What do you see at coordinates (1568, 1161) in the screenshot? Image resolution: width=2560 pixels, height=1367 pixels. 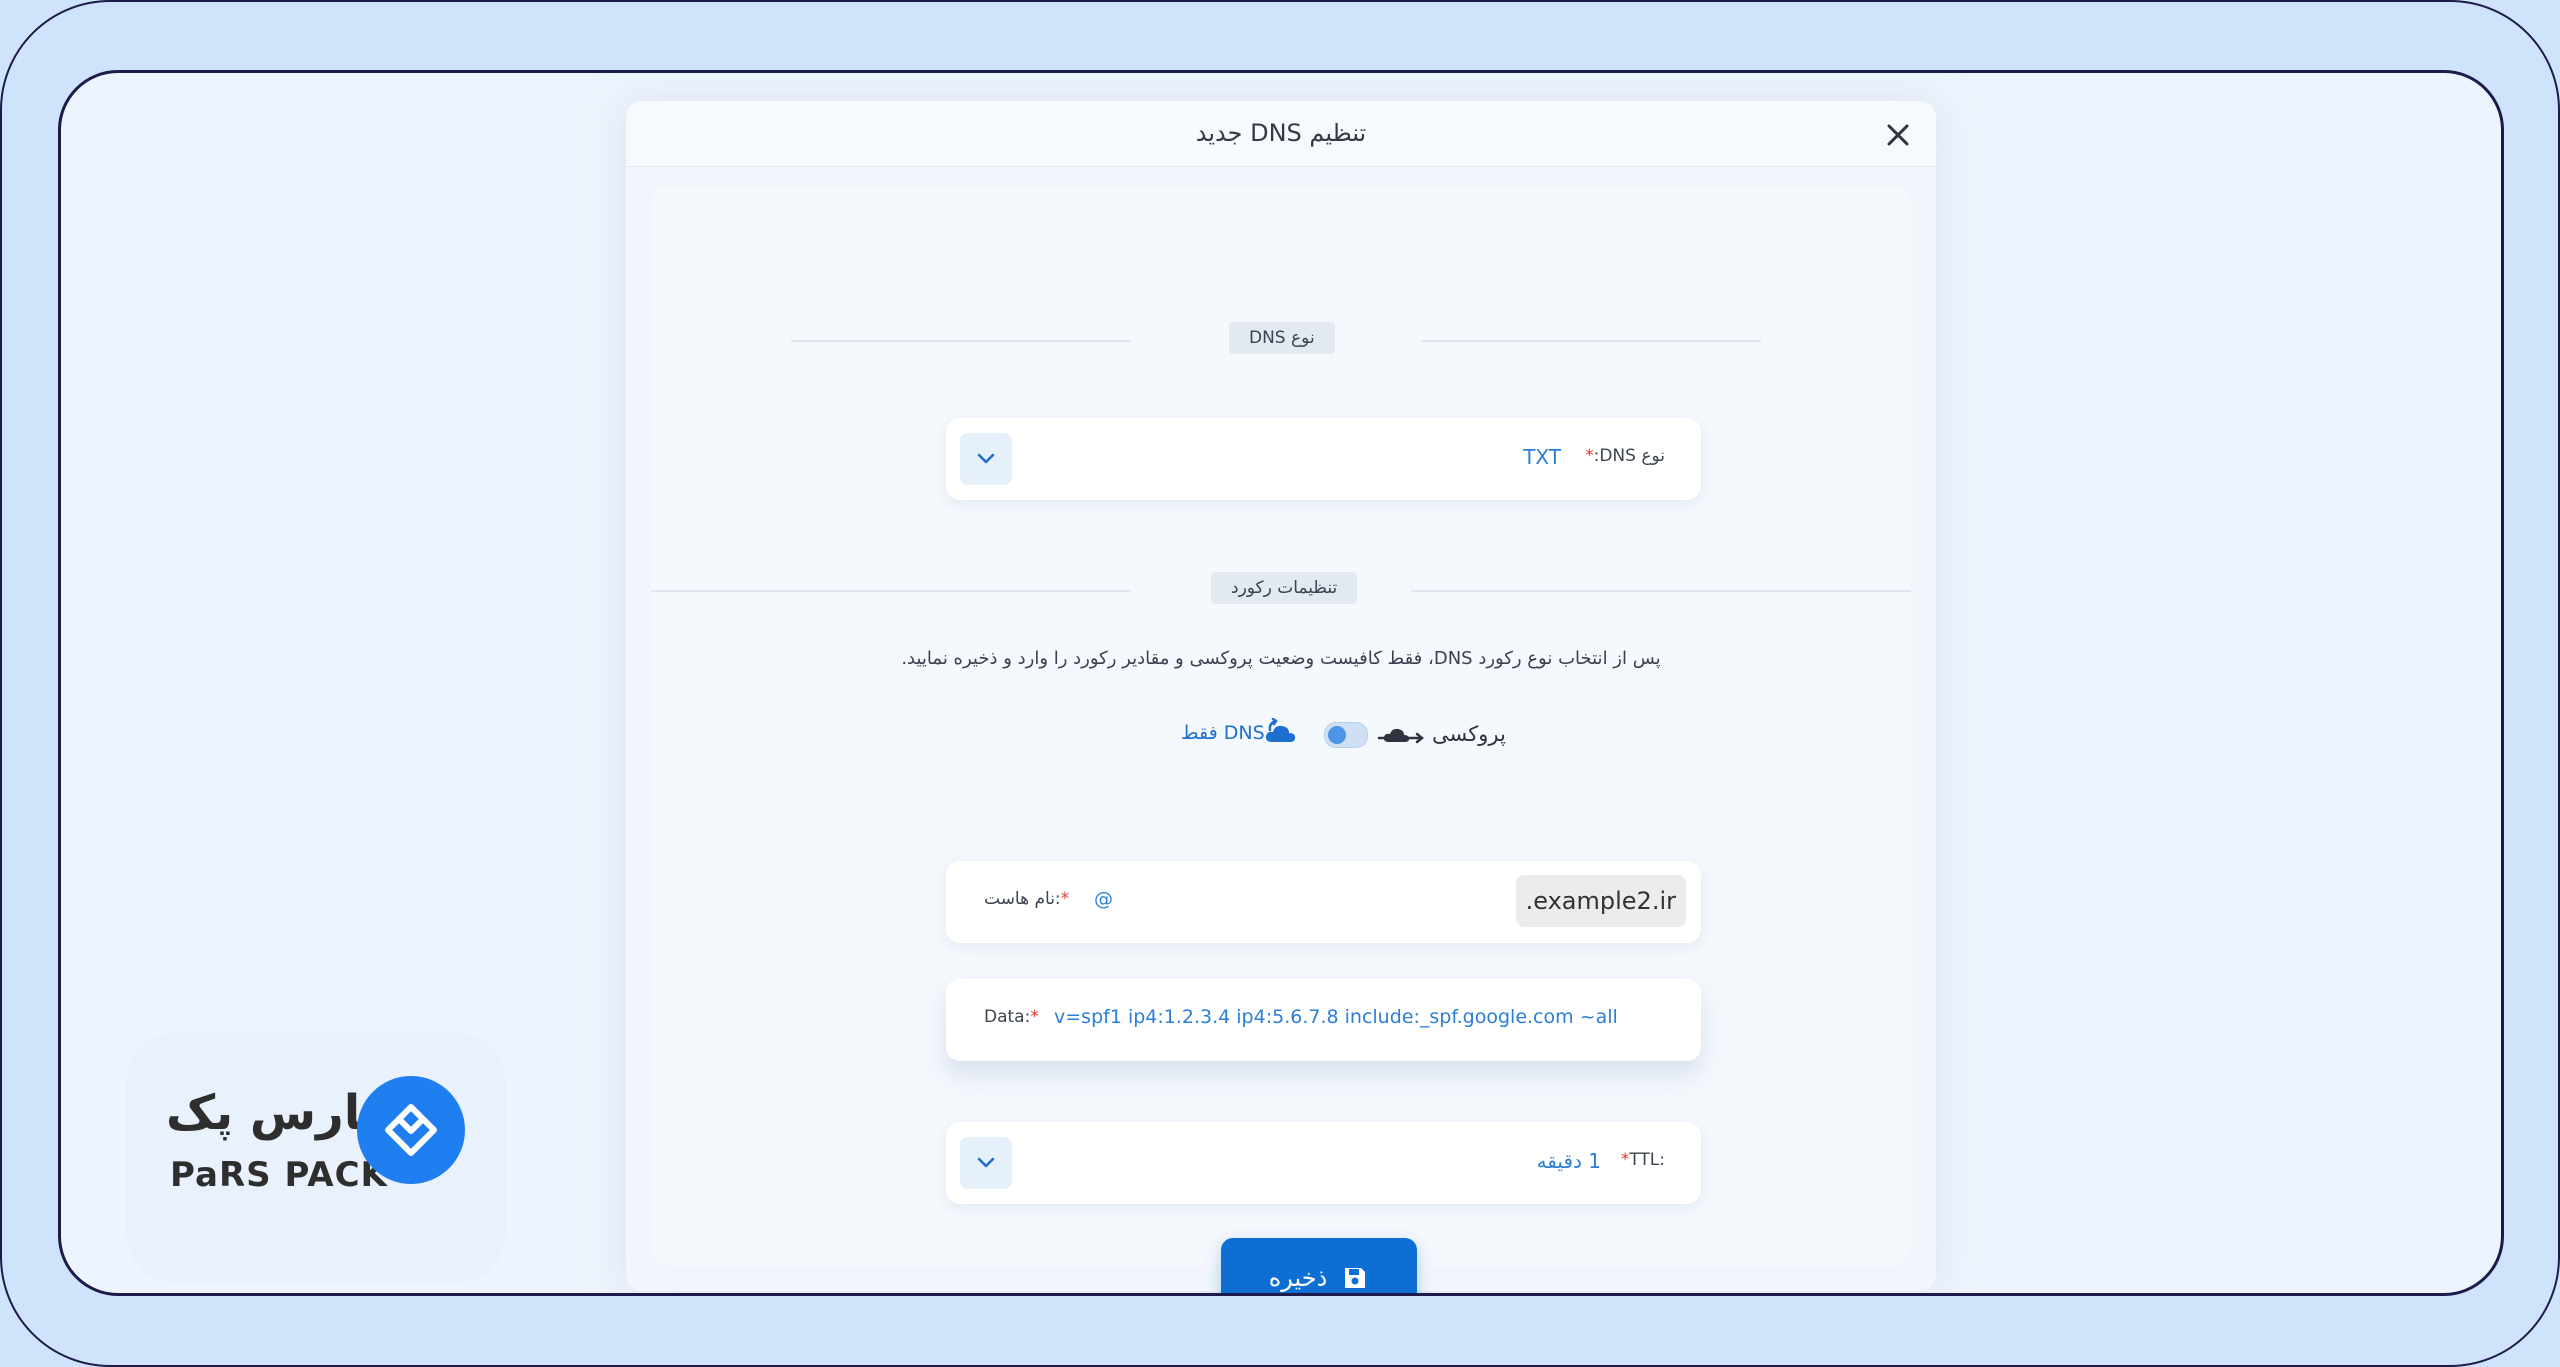 I see `ttl-value: 1 دقیقه` at bounding box center [1568, 1161].